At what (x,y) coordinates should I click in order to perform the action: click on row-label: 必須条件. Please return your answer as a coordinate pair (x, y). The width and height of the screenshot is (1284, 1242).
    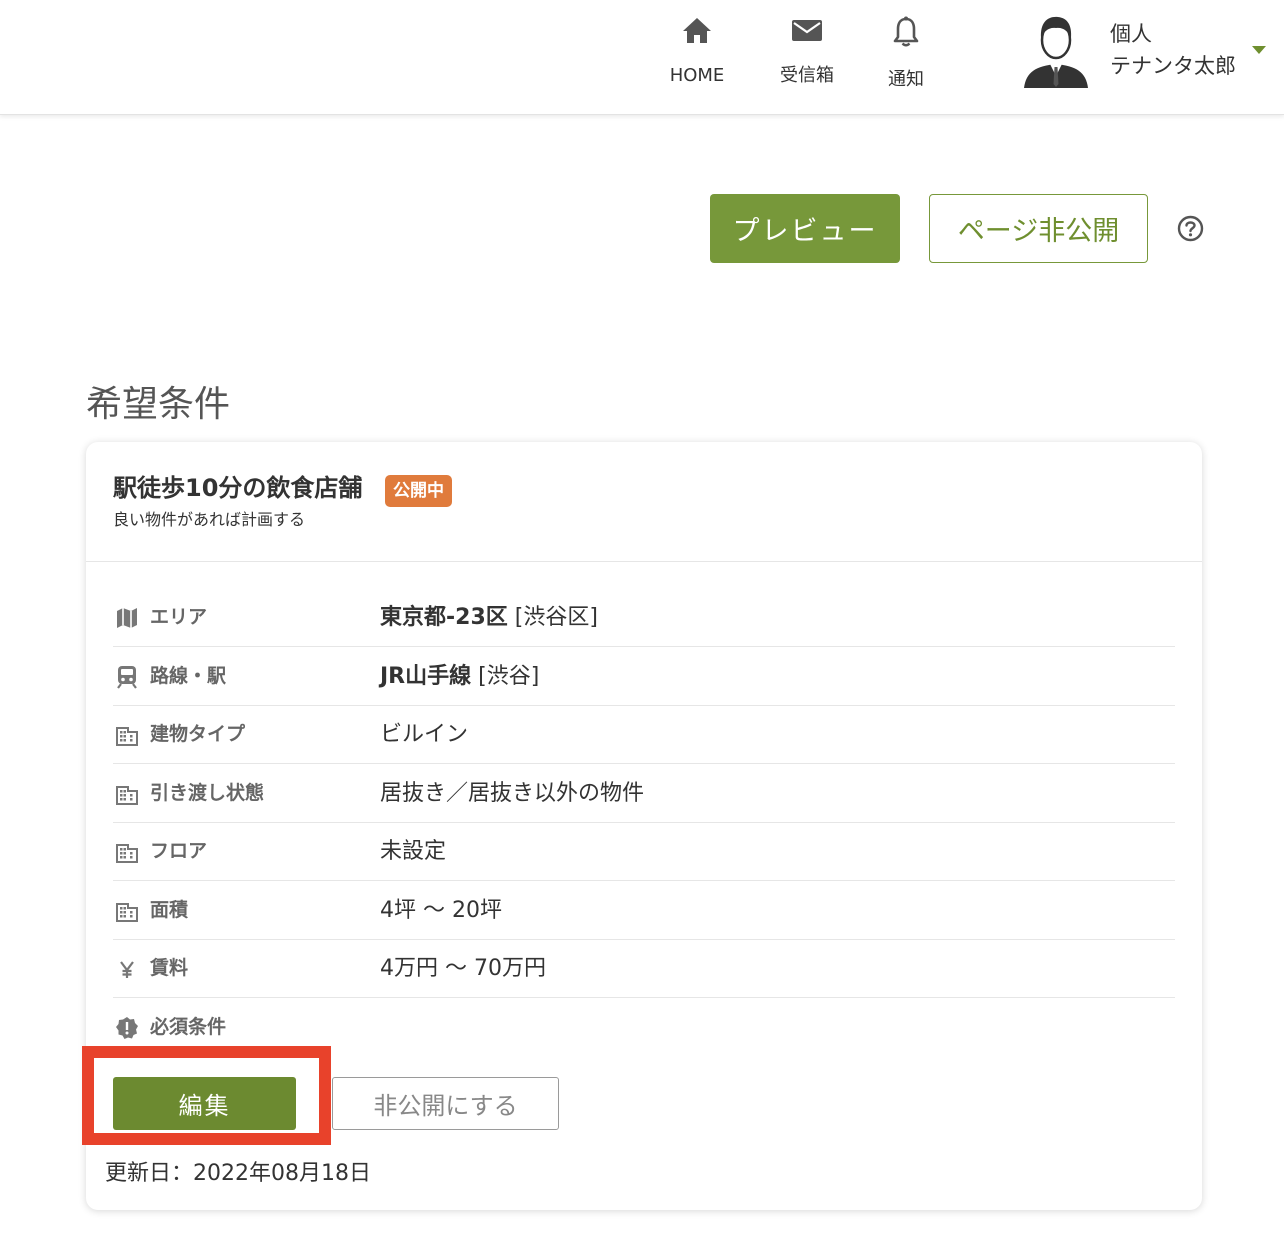
    Looking at the image, I should click on (188, 1027).